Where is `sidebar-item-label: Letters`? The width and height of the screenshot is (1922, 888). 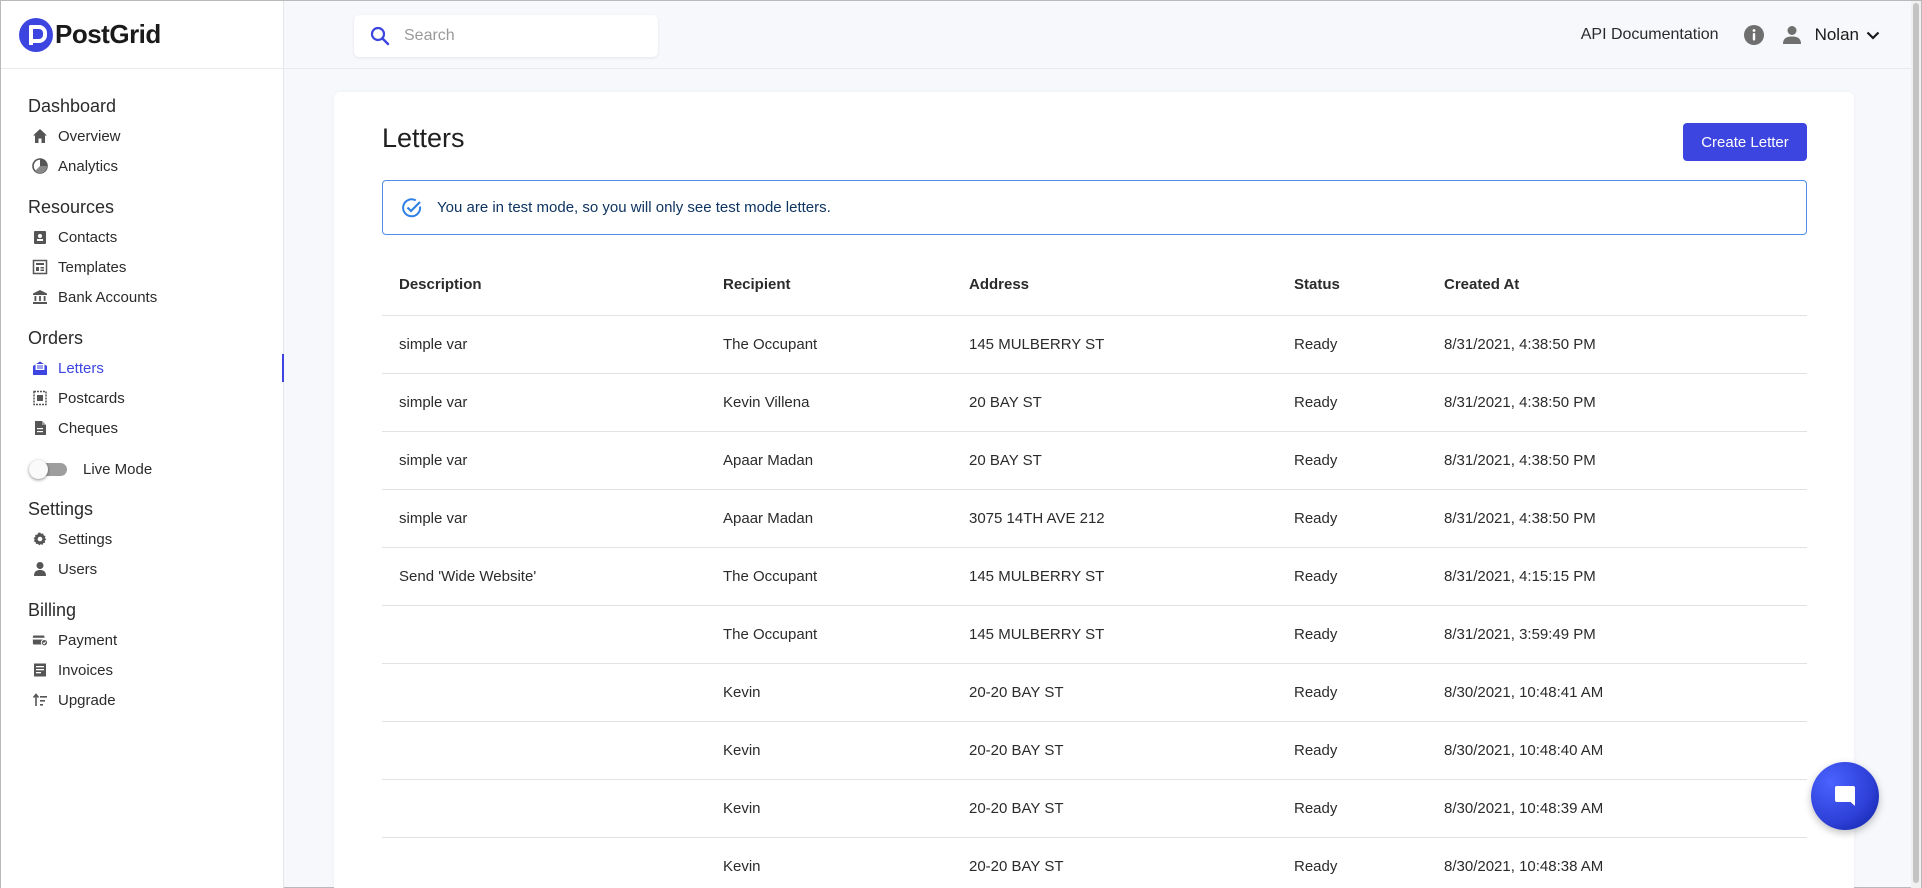 sidebar-item-label: Letters is located at coordinates (81, 368).